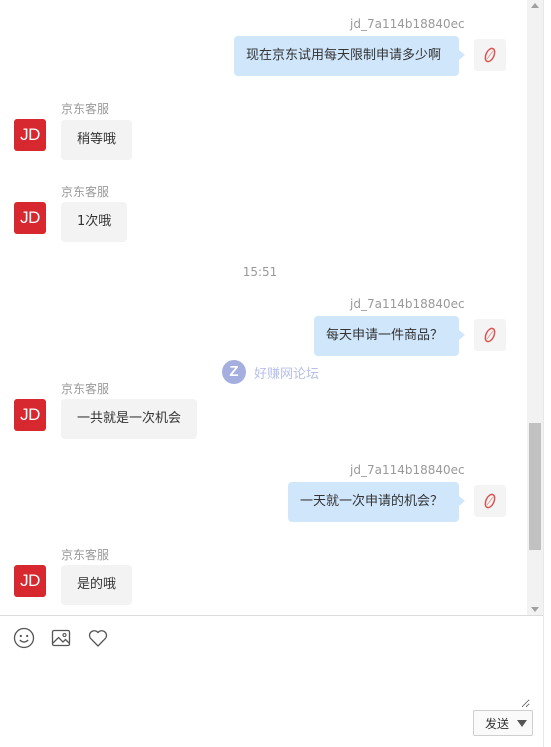 Image resolution: width=551 pixels, height=747 pixels. What do you see at coordinates (129, 419) in the screenshot?
I see `message-bubble: 一共就是一次机会` at bounding box center [129, 419].